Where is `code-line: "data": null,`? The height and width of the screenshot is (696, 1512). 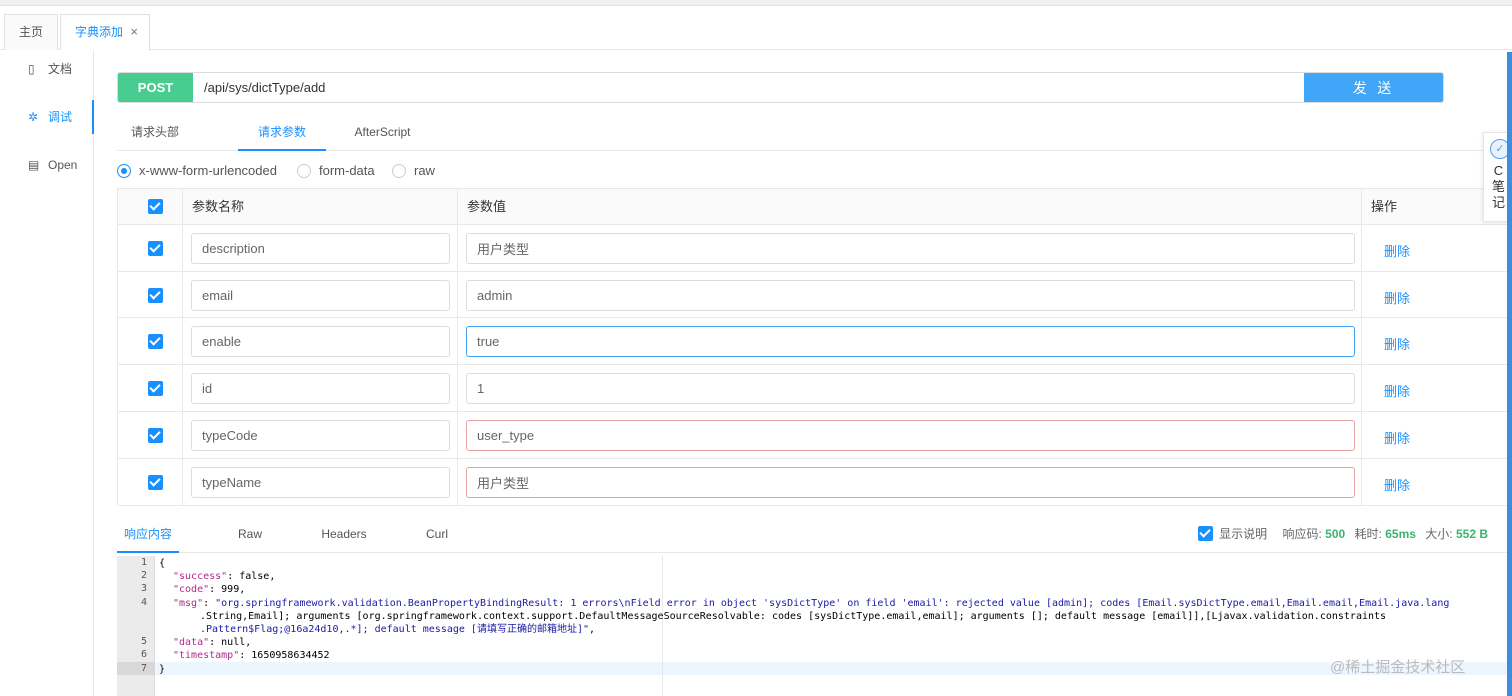
code-line: "data": null, is located at coordinates (212, 642).